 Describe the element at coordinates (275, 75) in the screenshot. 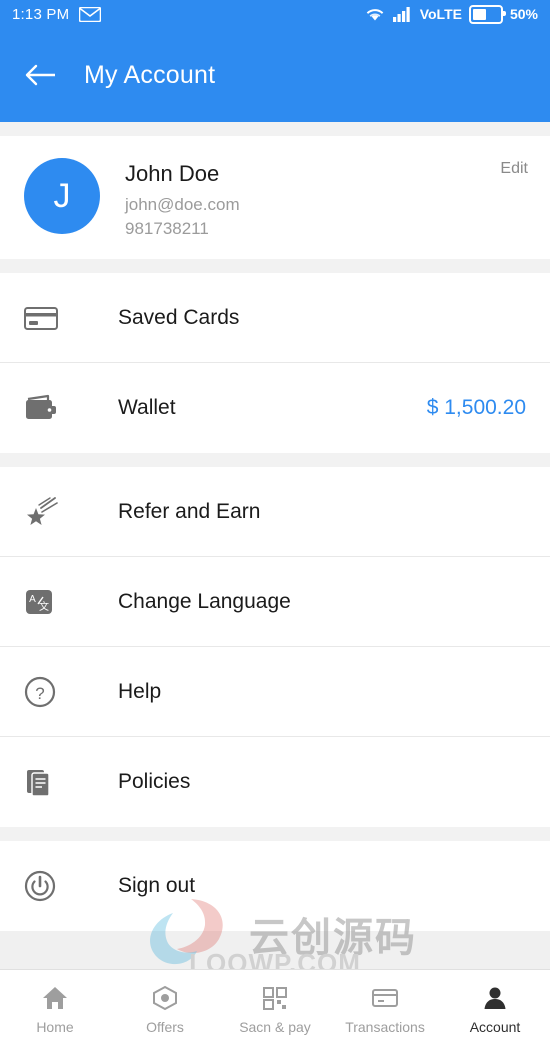

I see `app-bar: My Account` at that location.